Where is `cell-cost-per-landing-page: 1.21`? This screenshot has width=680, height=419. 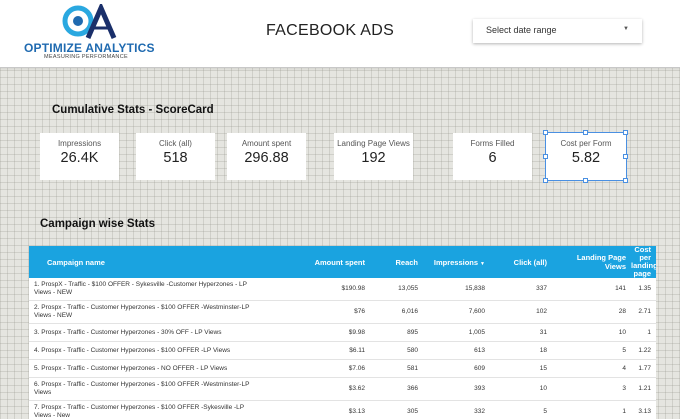
cell-cost-per-landing-page: 1.21 is located at coordinates (643, 389).